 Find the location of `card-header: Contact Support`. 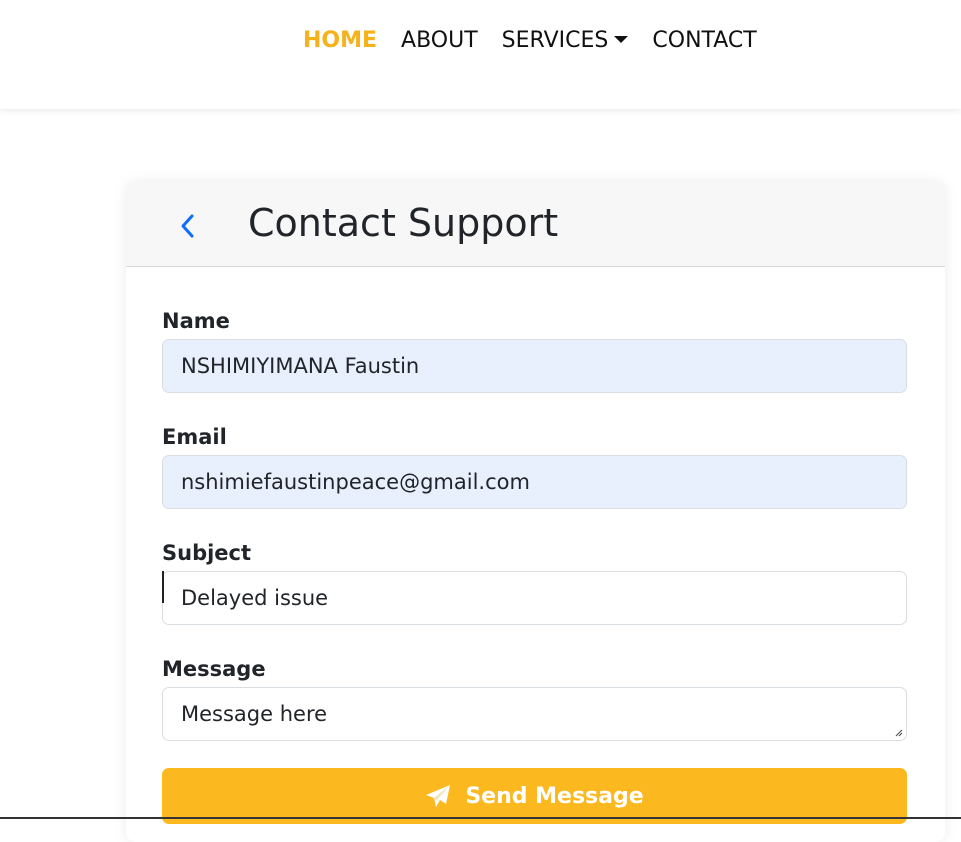

card-header: Contact Support is located at coordinates (535, 224).